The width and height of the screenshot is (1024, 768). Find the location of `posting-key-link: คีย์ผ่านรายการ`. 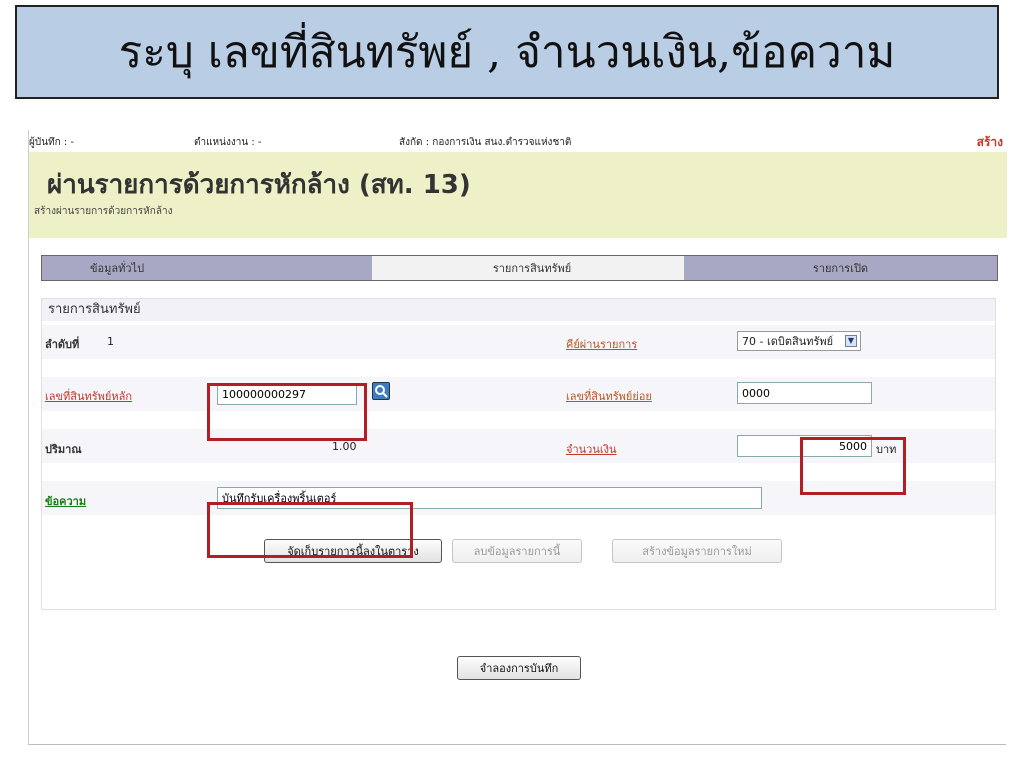

posting-key-link: คีย์ผ่านรายการ is located at coordinates (601, 344).